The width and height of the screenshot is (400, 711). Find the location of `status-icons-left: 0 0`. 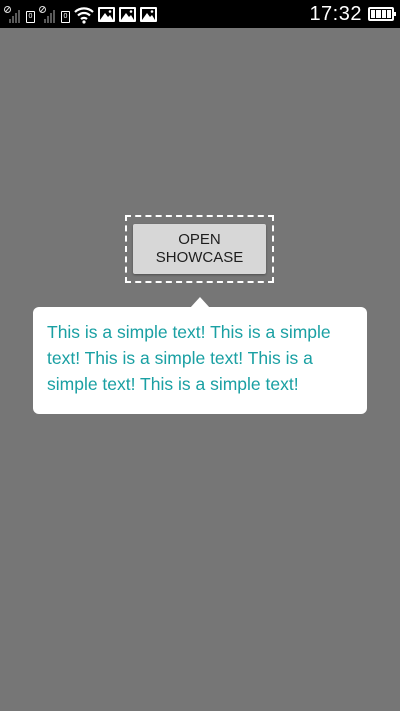

status-icons-left: 0 0 is located at coordinates (80, 14).